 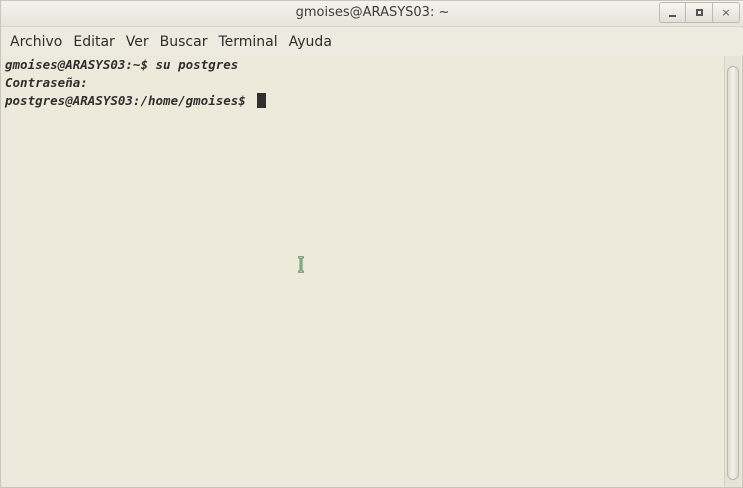 What do you see at coordinates (129, 100) in the screenshot?
I see `terminal-prompt: postgres@ARASYS03:/home/gmoises$` at bounding box center [129, 100].